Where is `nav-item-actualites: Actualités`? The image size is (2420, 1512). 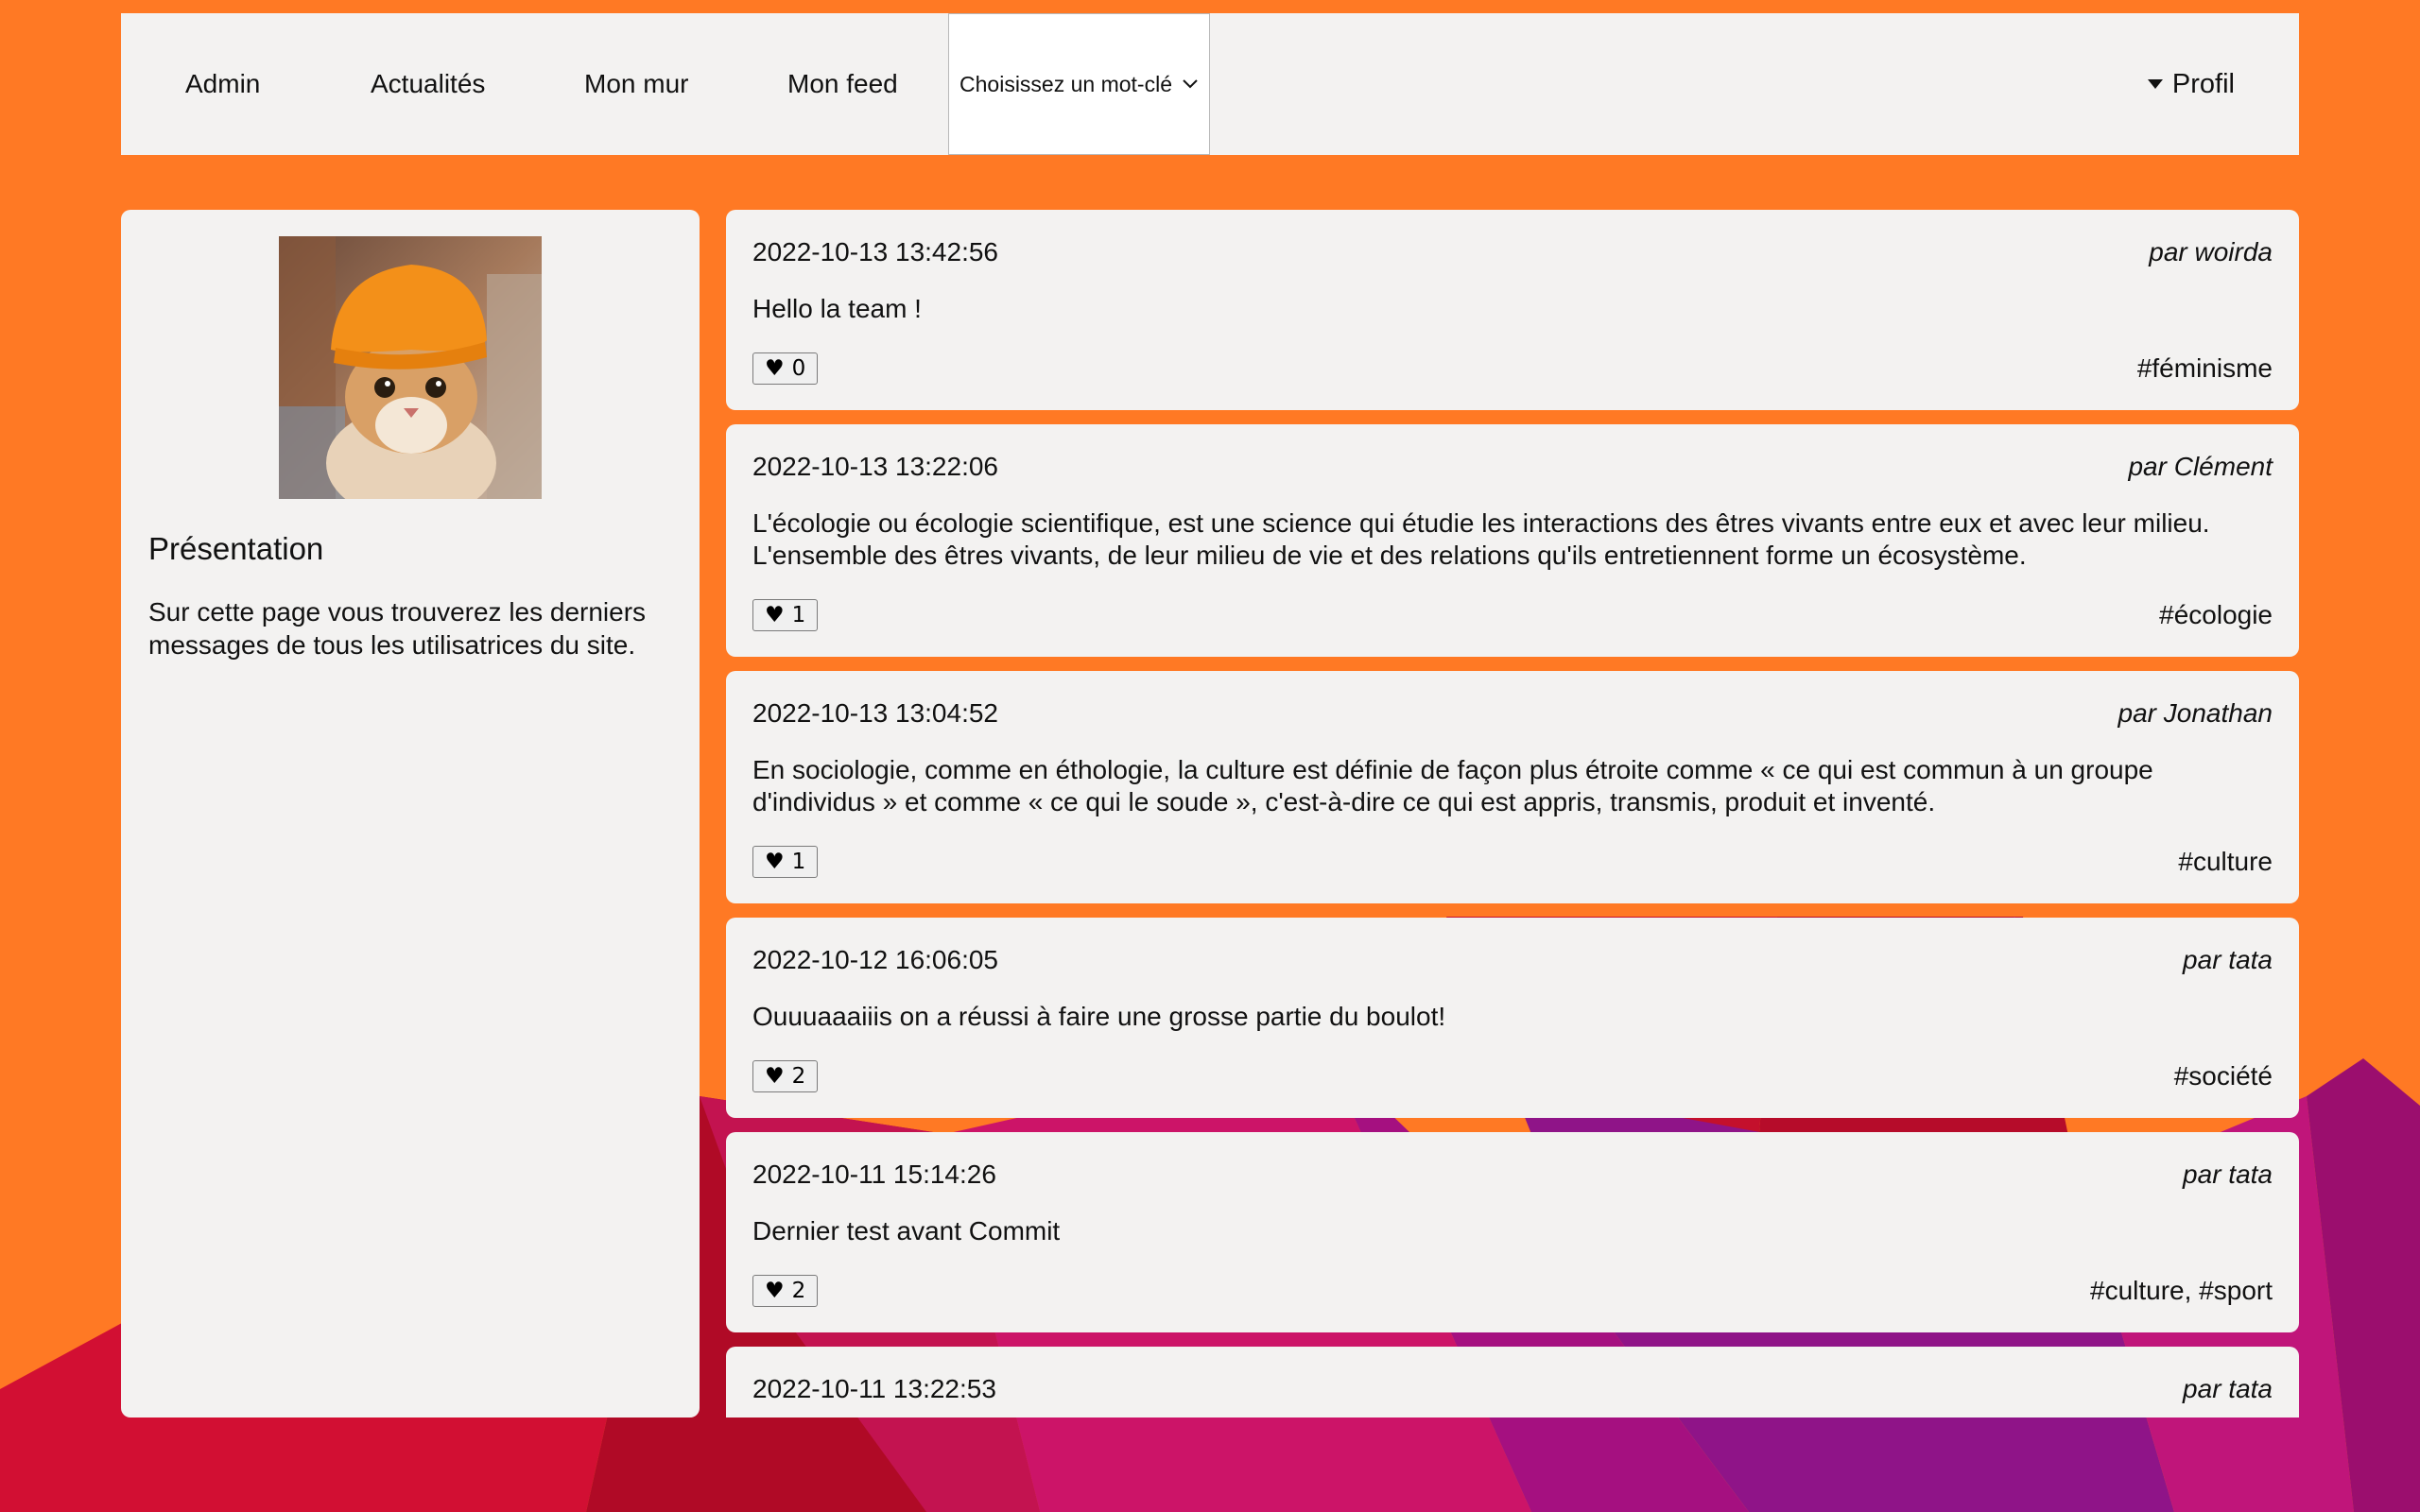
nav-item-actualites: Actualités is located at coordinates (428, 84).